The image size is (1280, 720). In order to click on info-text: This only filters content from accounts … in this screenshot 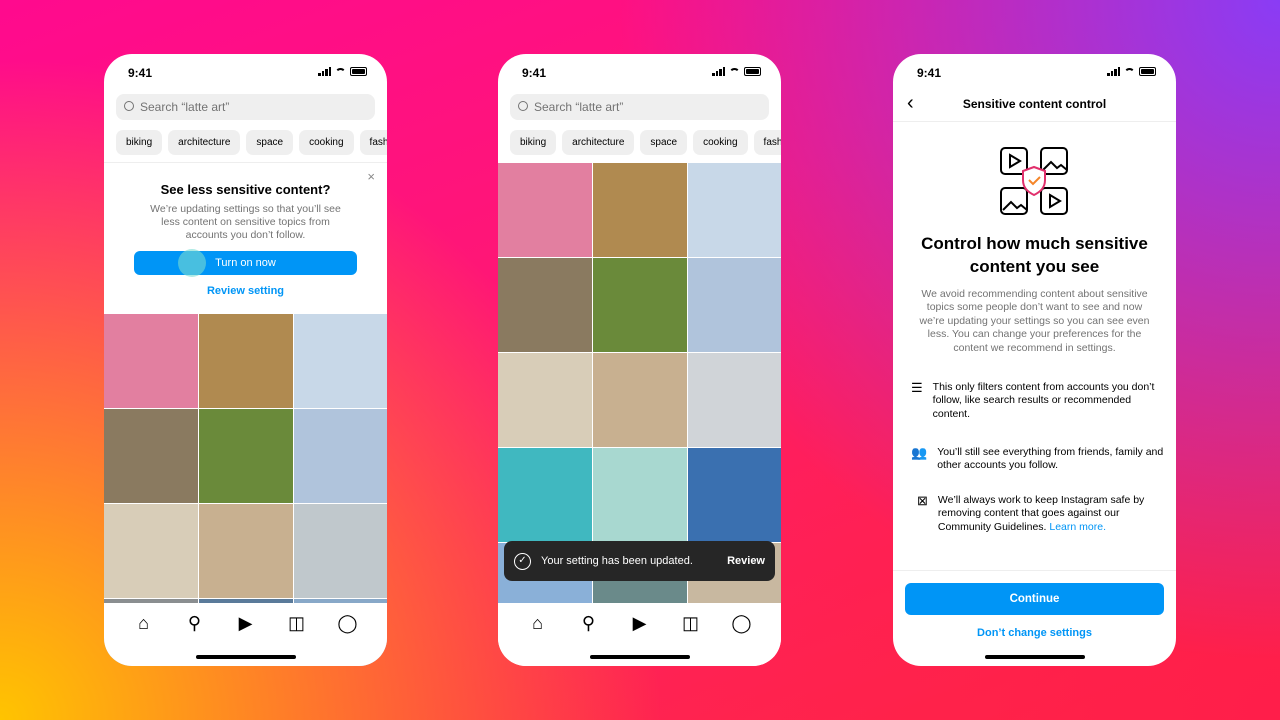, I will do `click(1043, 400)`.